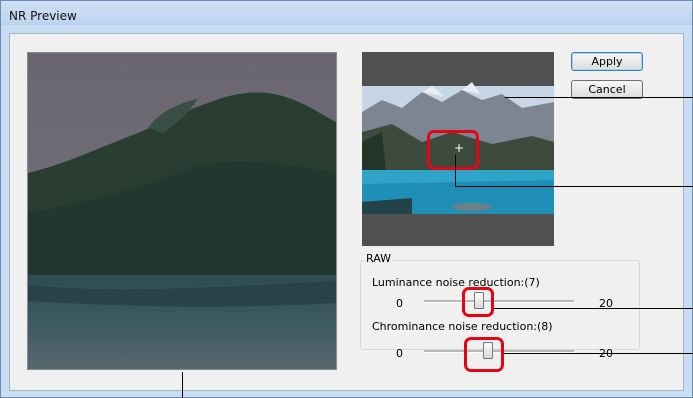 Image resolution: width=693 pixels, height=398 pixels. I want to click on leader-line-chrominance, so click(598, 353).